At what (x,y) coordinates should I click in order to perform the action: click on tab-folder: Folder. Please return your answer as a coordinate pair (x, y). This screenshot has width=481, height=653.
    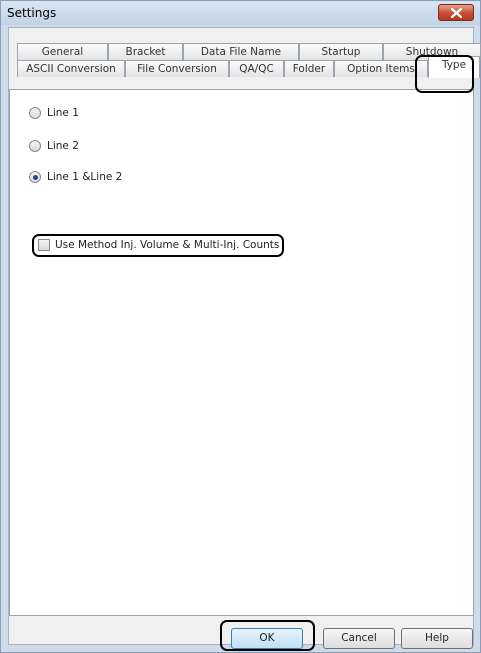
    Looking at the image, I should click on (309, 68).